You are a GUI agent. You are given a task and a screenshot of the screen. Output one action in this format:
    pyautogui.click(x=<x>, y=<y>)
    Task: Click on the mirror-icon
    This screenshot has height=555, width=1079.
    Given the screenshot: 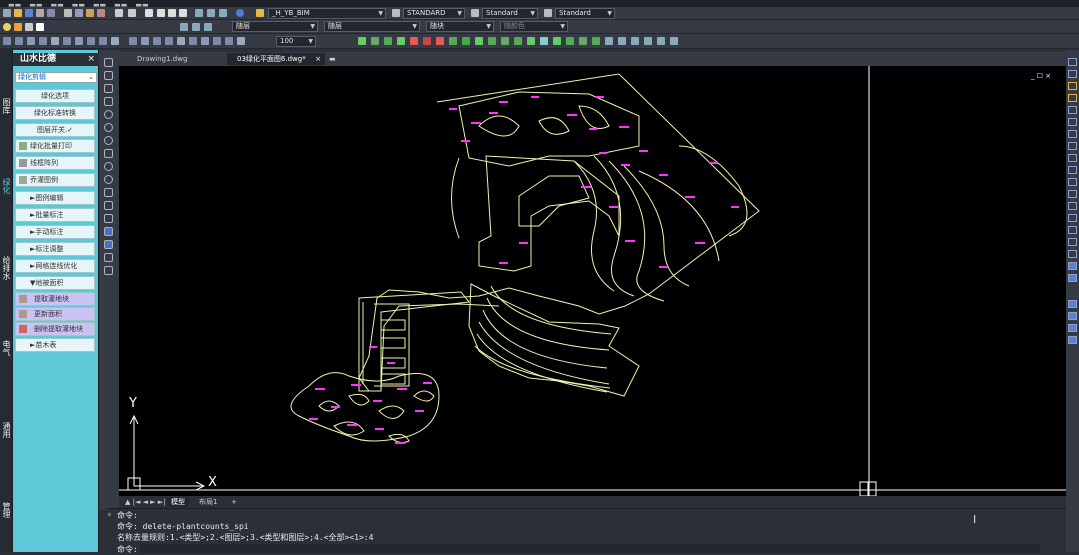 What is the action you would take?
    pyautogui.click(x=1072, y=86)
    